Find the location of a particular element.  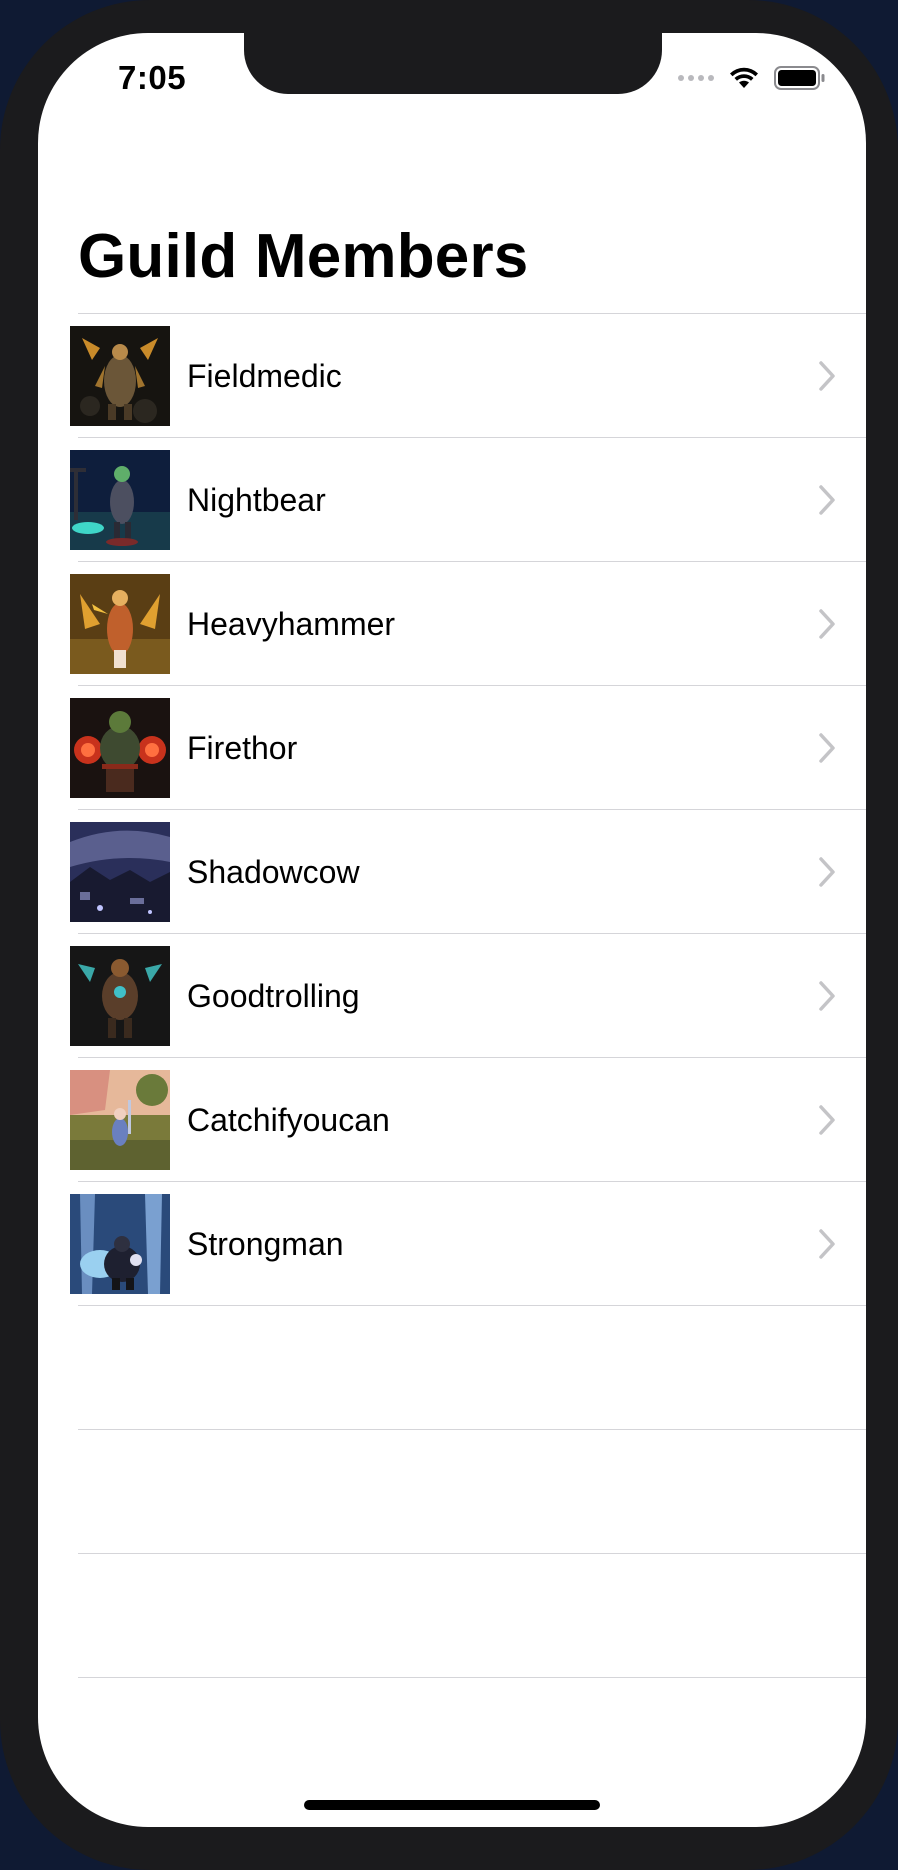

home-indicator is located at coordinates (452, 1805).